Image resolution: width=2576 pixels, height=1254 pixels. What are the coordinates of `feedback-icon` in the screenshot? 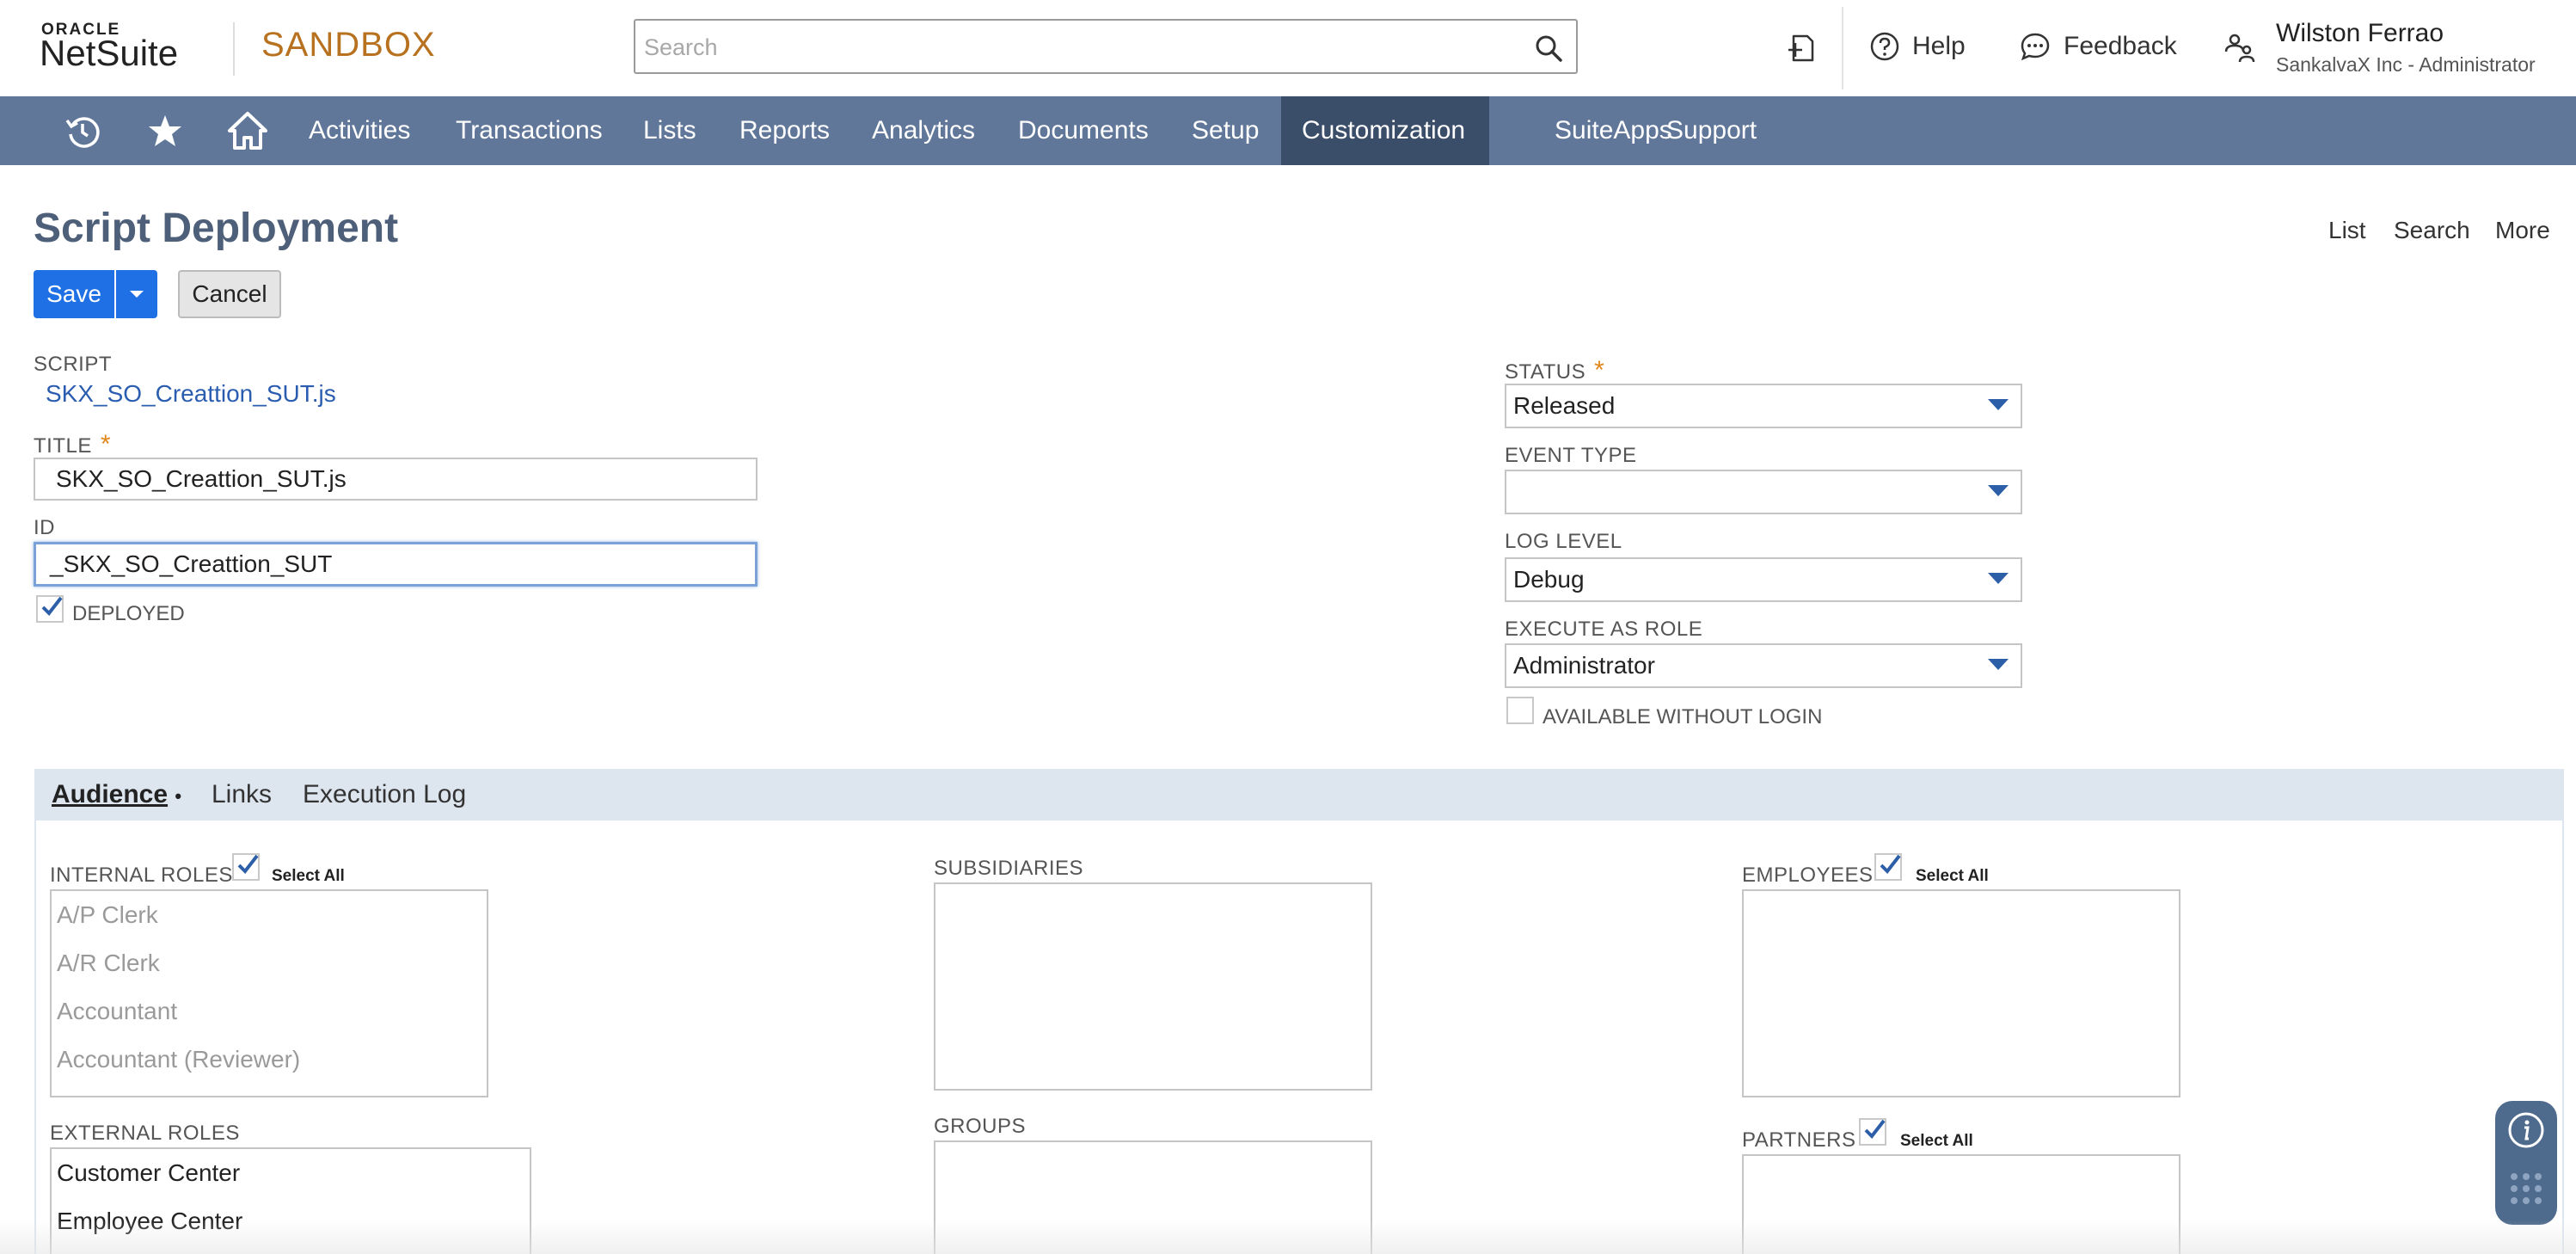 It's located at (2035, 47).